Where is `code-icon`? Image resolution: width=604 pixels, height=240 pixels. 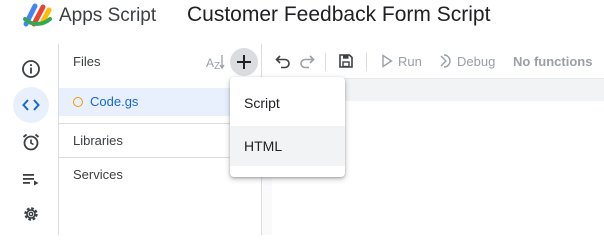 code-icon is located at coordinates (31, 105).